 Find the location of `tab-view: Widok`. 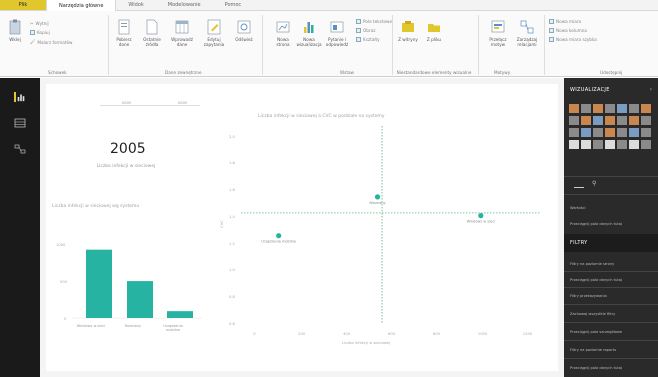

tab-view: Widok is located at coordinates (135, 5).